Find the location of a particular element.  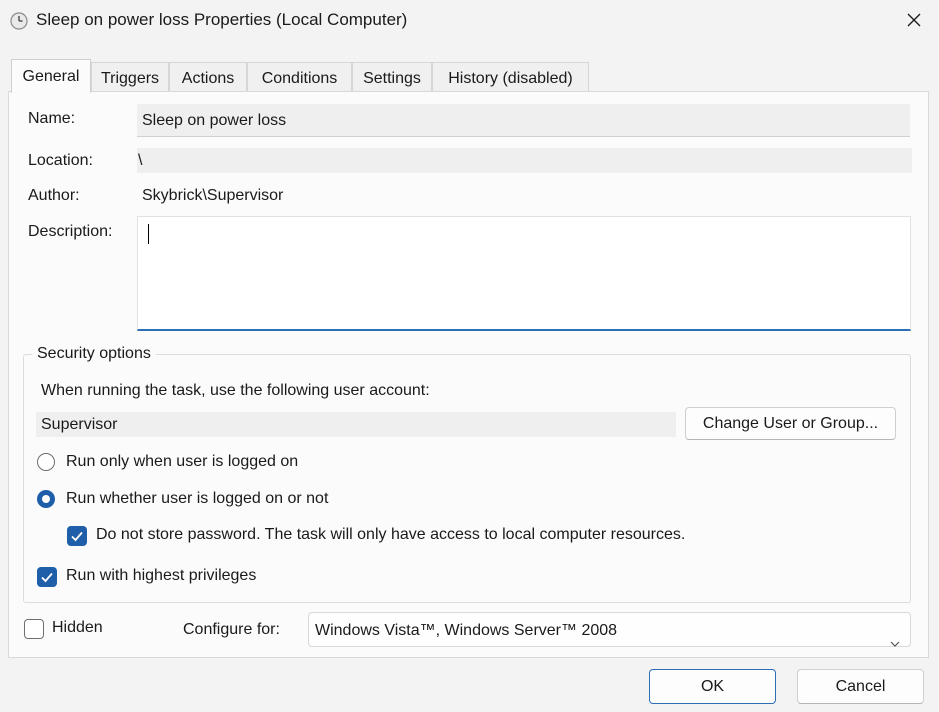

text-caret is located at coordinates (148, 234).